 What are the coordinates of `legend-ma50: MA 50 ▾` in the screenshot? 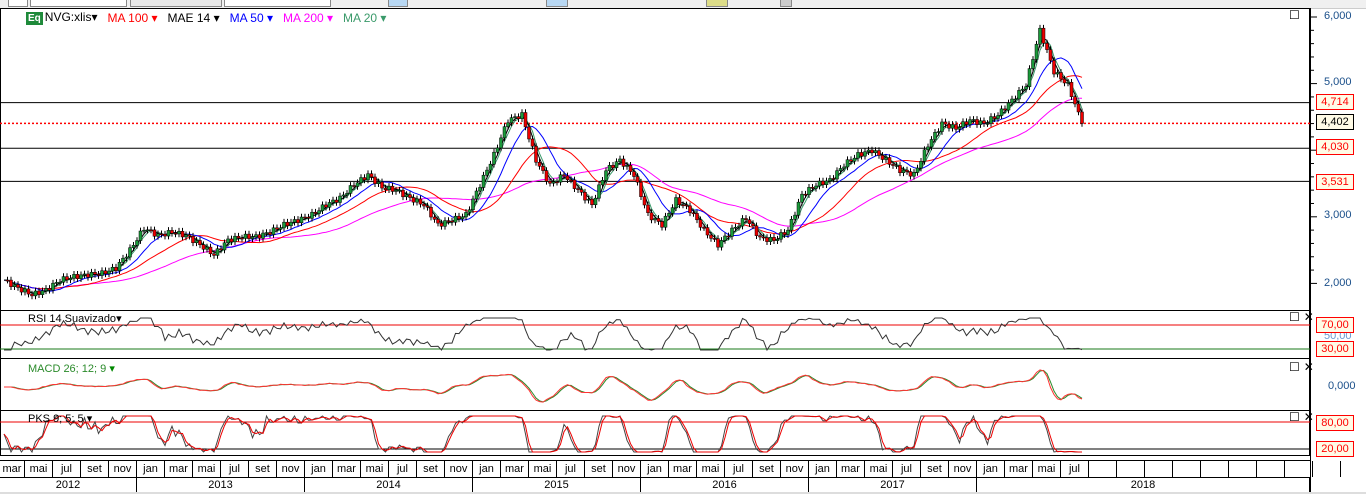 It's located at (251, 18).